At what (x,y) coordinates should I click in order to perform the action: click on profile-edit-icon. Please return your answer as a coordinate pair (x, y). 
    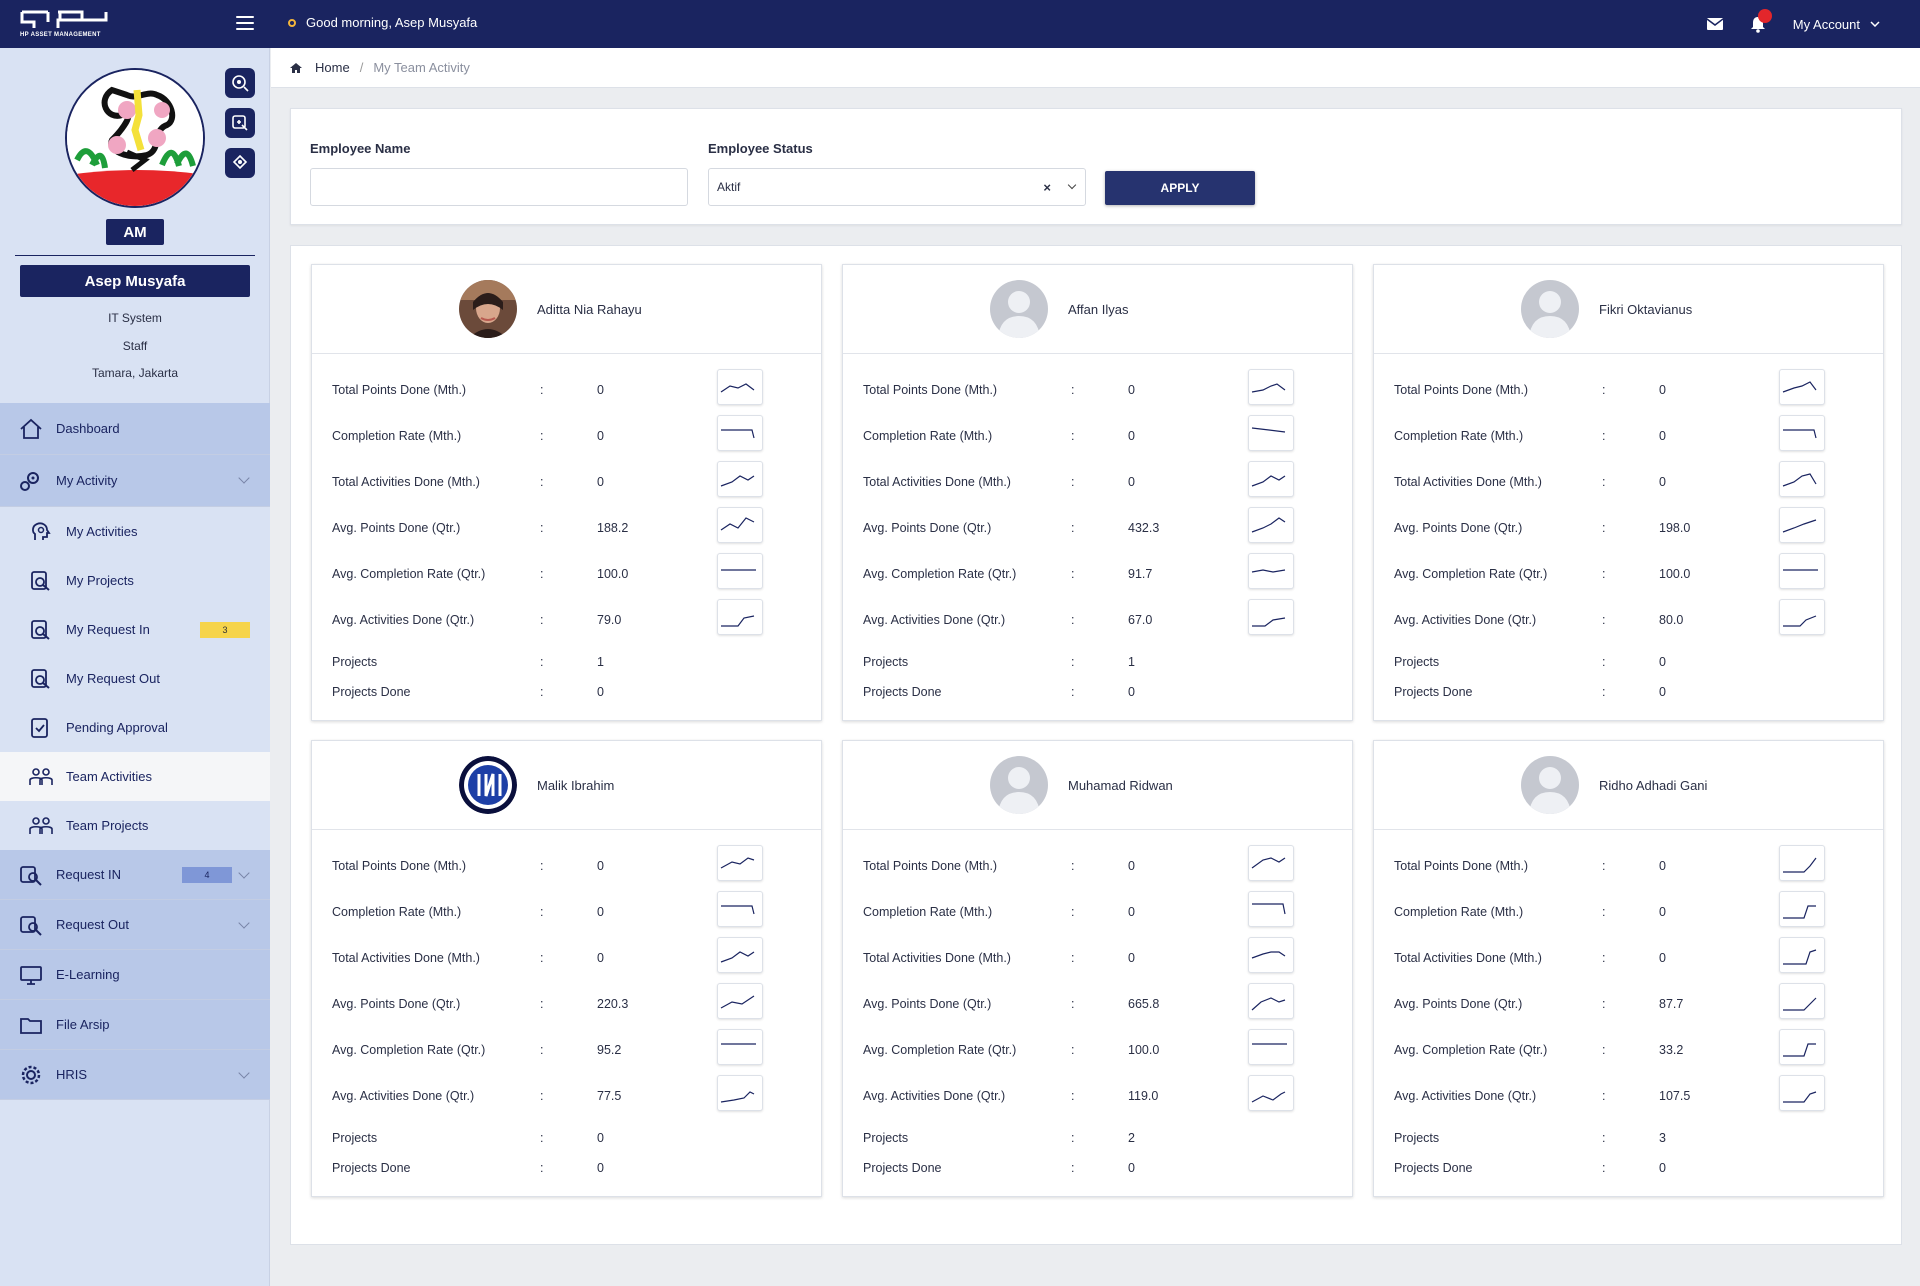
    Looking at the image, I should click on (240, 123).